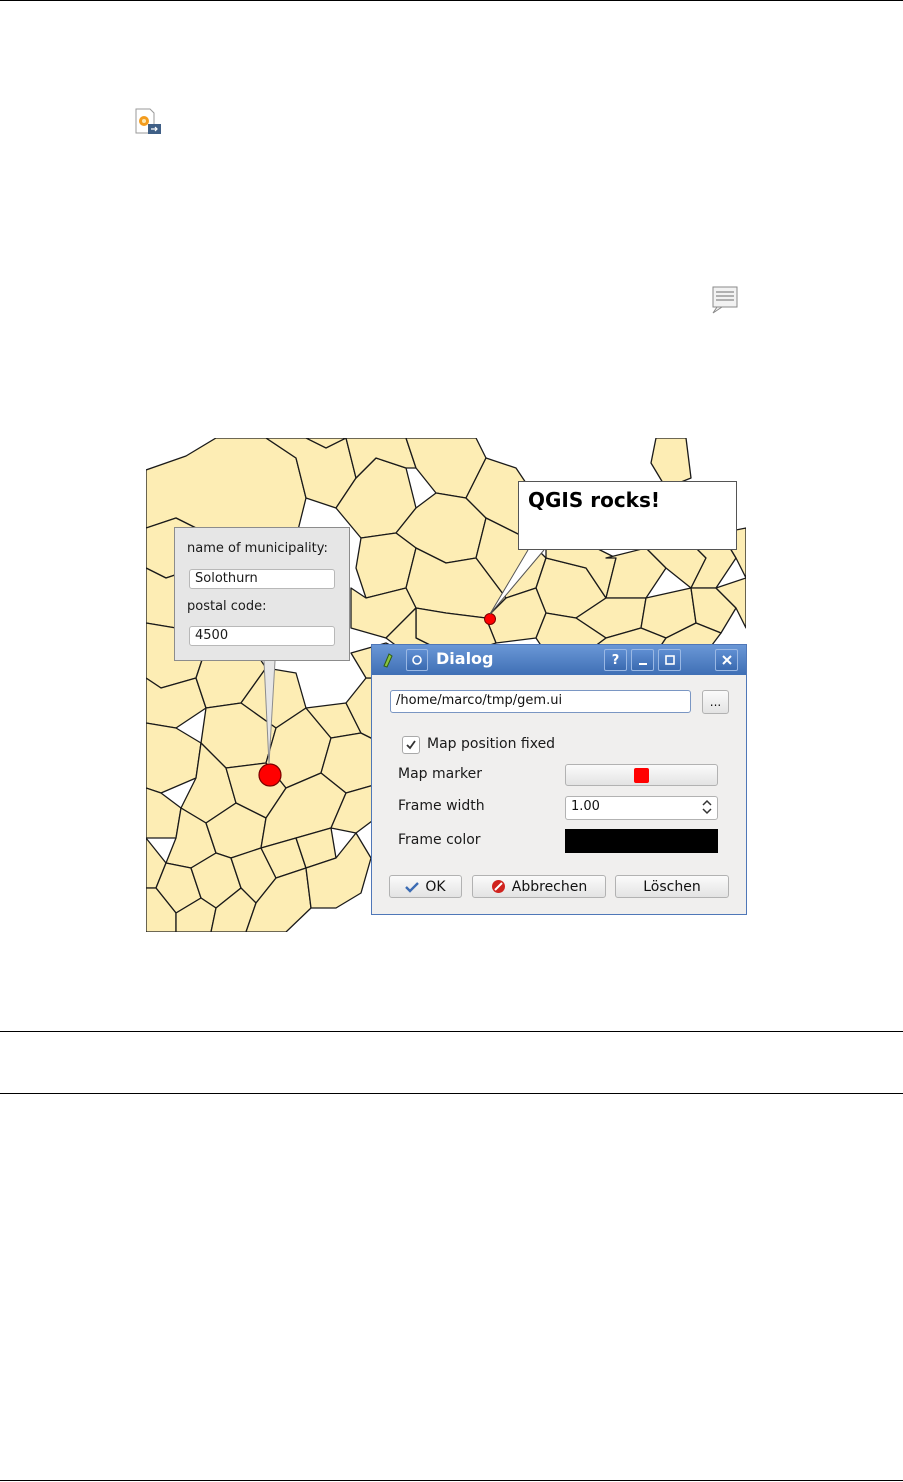 This screenshot has width=903, height=1482. Describe the element at coordinates (627, 515) in the screenshot. I see `text-annotation: QGIS rocks!` at that location.